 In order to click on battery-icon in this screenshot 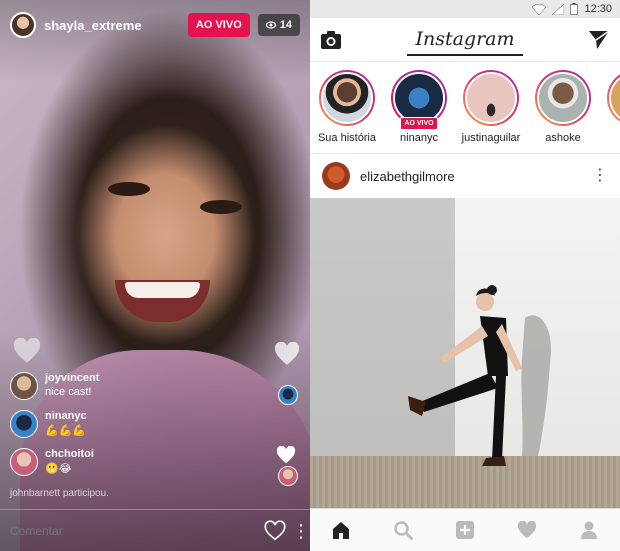, I will do `click(574, 9)`.